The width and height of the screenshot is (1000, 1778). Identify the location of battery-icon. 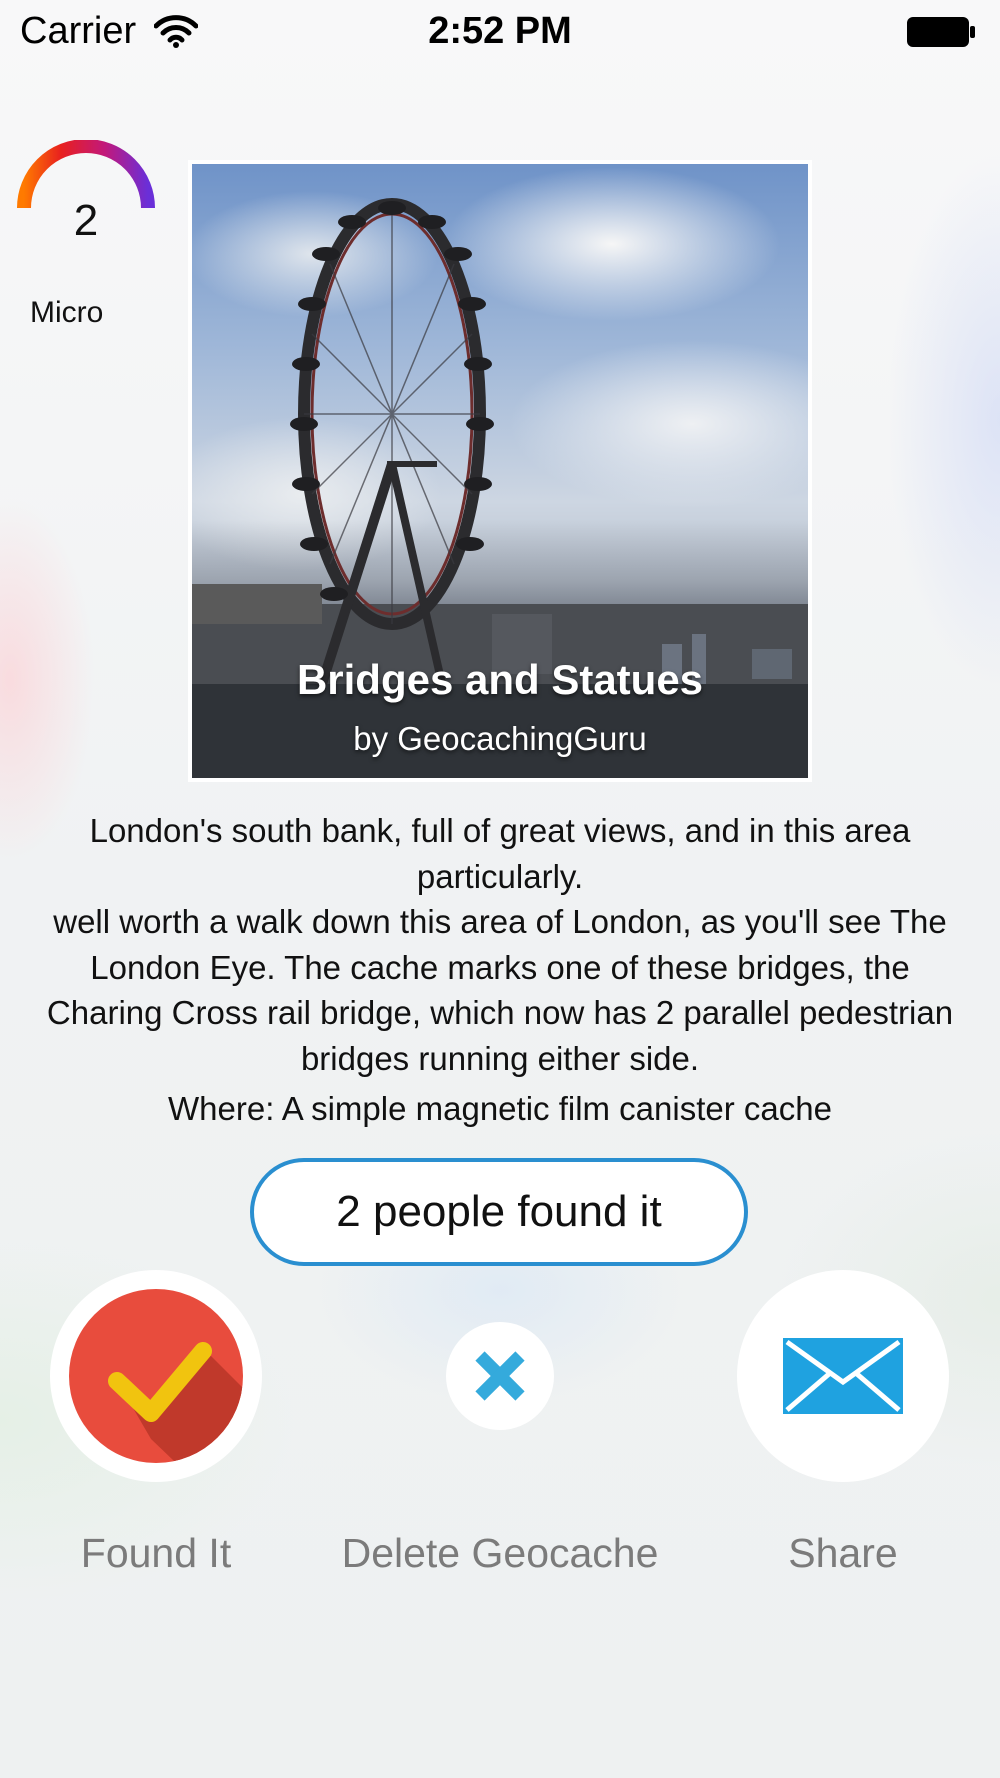
(941, 32).